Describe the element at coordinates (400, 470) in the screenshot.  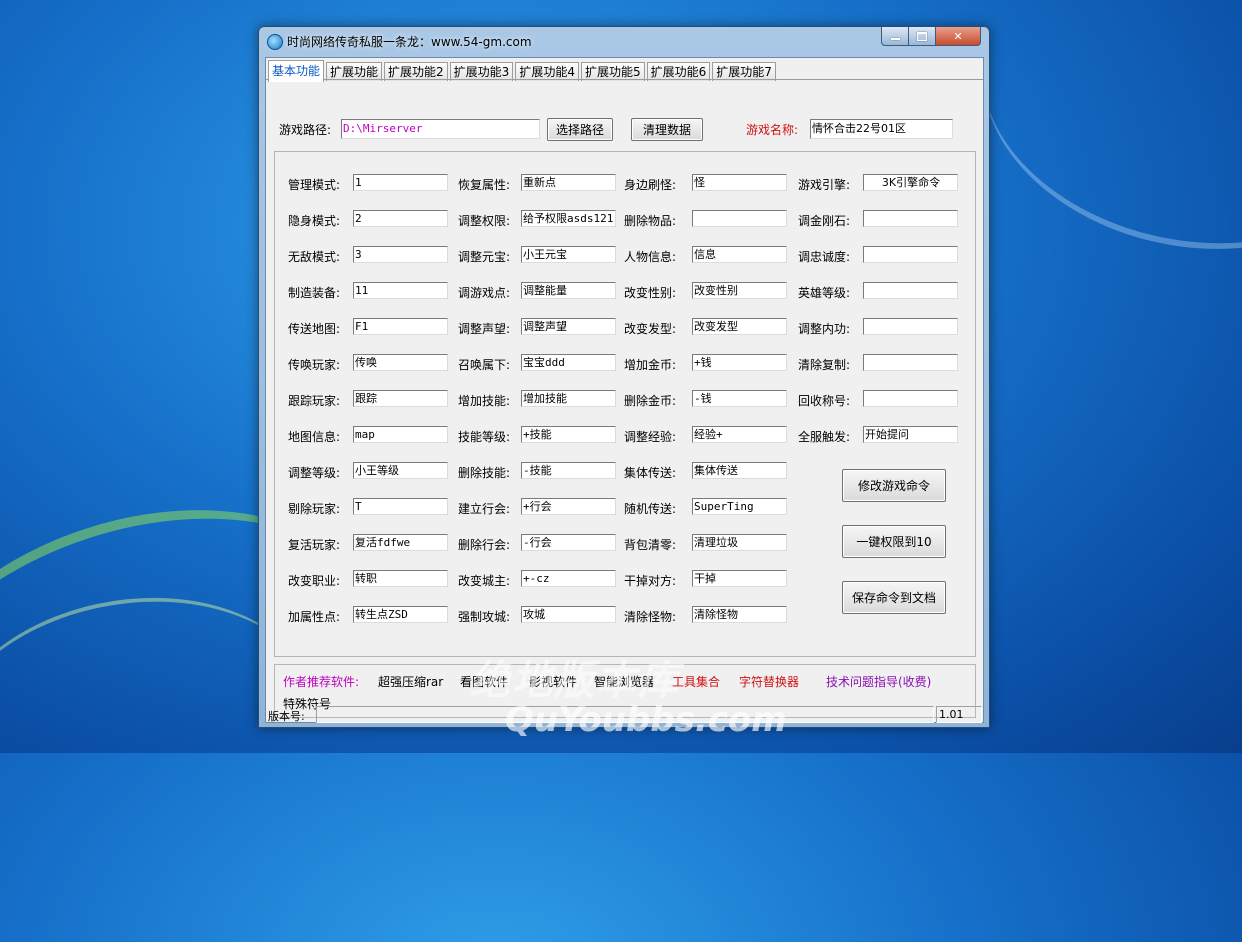
I see `command-input: 小王等级` at that location.